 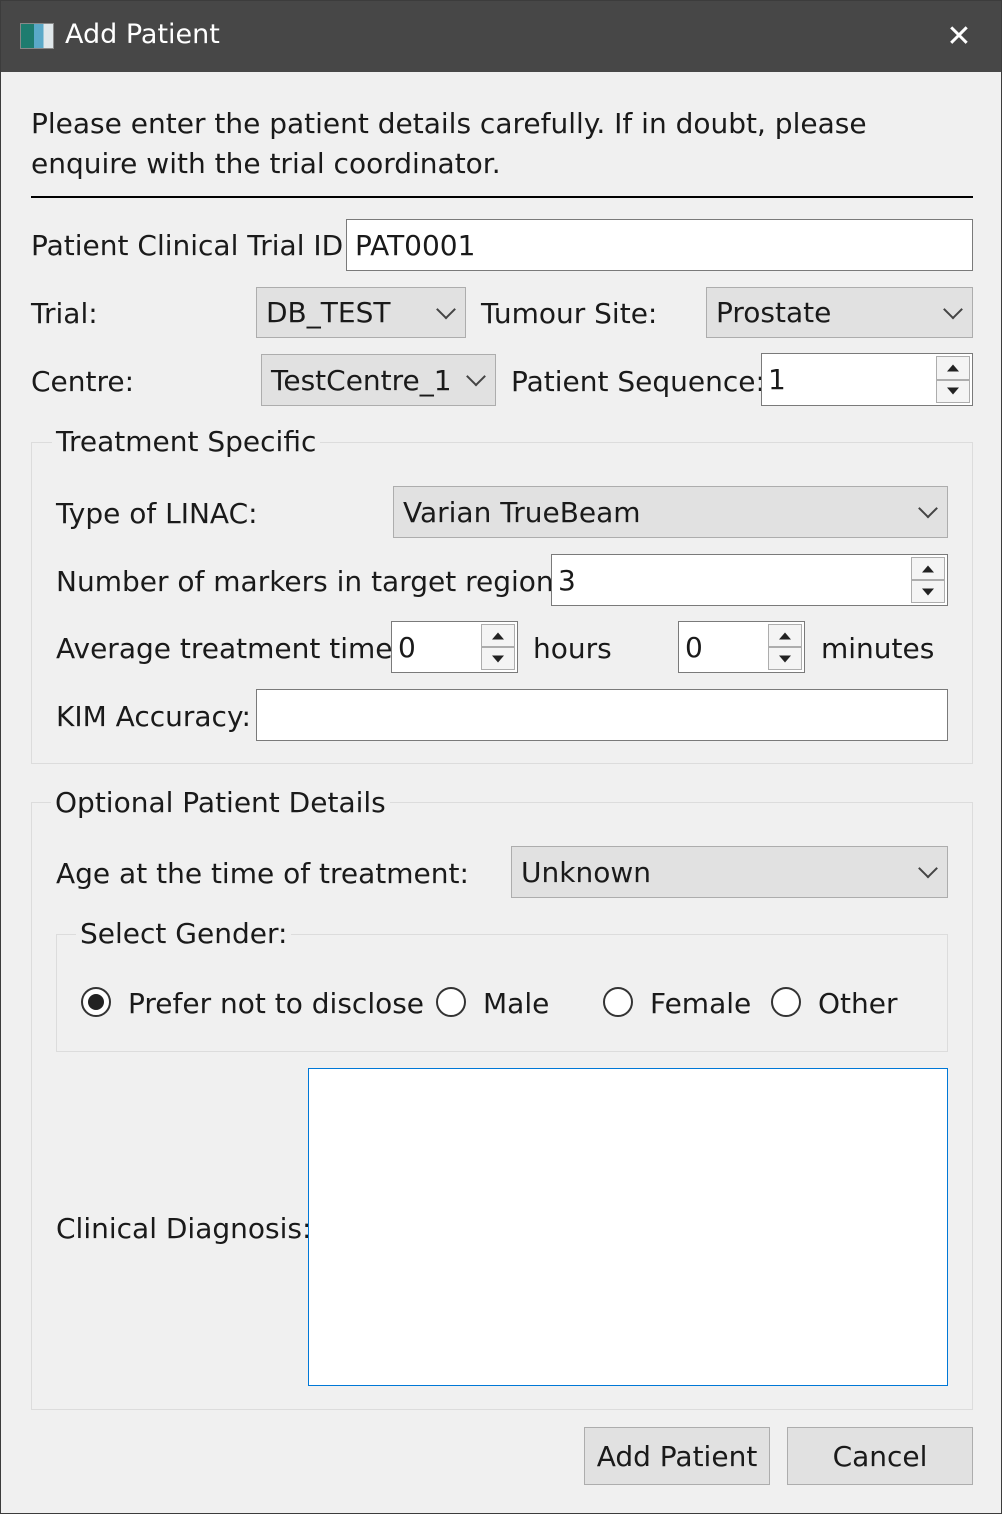 I want to click on trial-select-value: DB_TEST, so click(x=328, y=312).